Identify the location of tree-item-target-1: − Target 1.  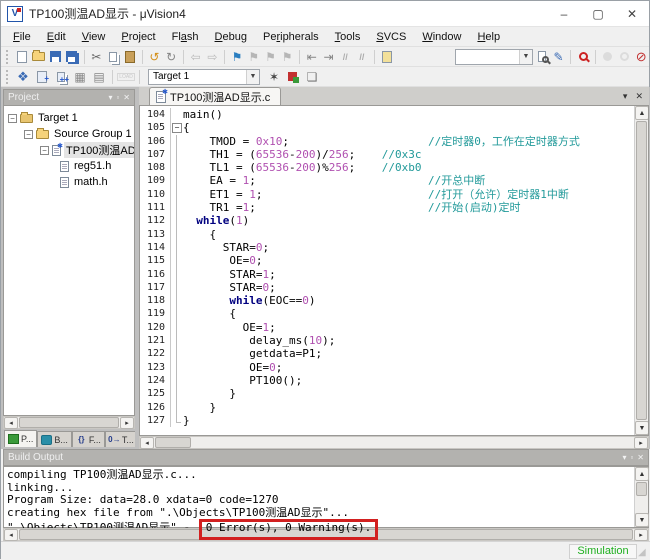
(69, 118).